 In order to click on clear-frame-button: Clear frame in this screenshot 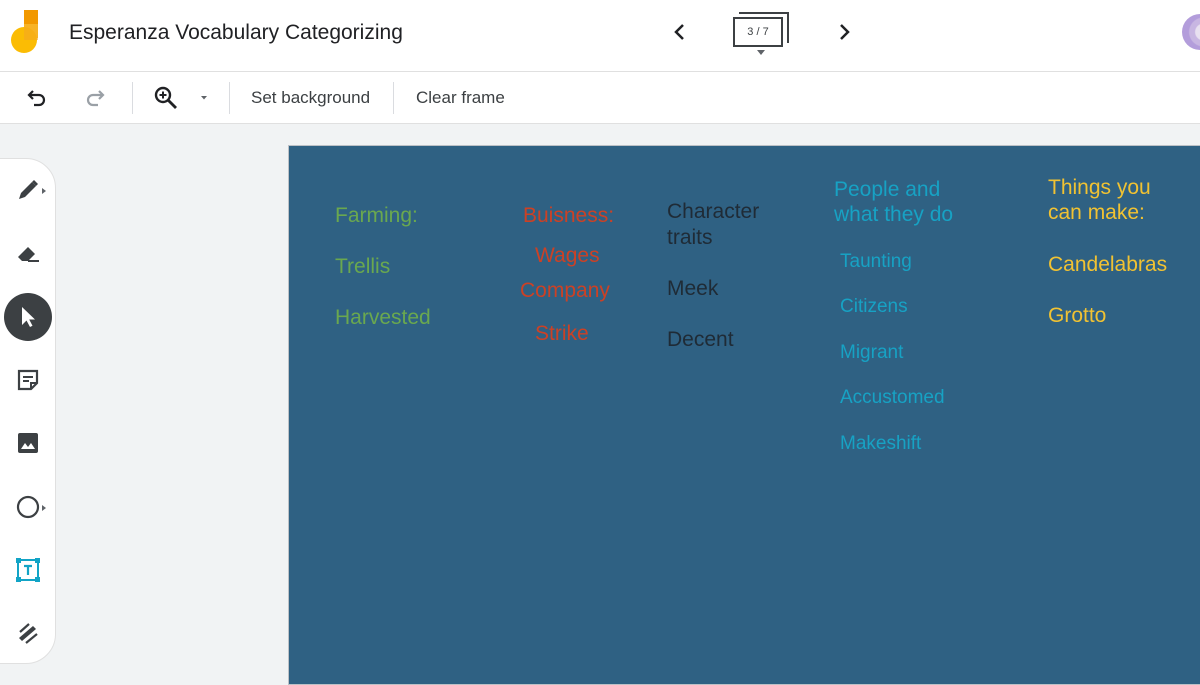, I will do `click(460, 98)`.